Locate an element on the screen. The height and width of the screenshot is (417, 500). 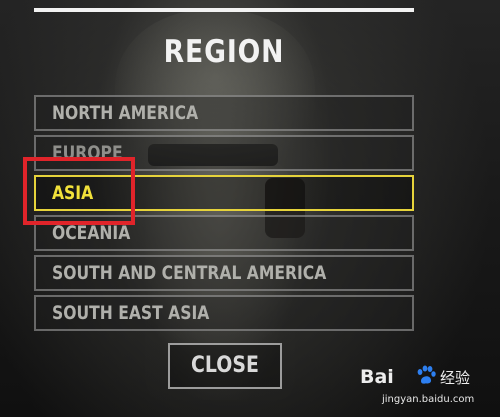
watermark-logo-bai: Bai is located at coordinates (377, 377).